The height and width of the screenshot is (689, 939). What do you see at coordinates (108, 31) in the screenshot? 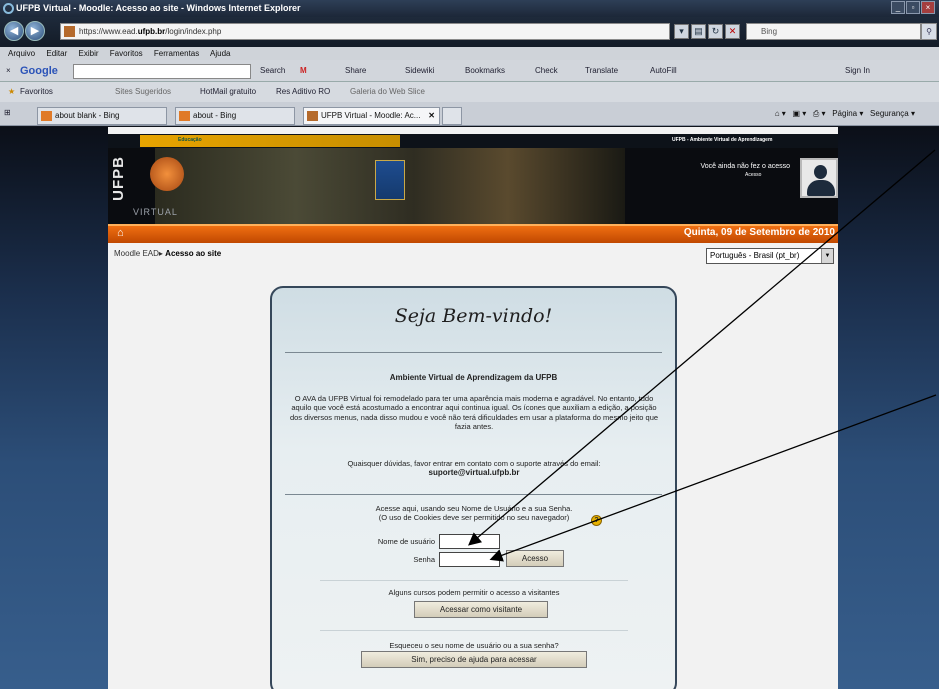
I see `url-prefix: https://www.ead.` at bounding box center [108, 31].